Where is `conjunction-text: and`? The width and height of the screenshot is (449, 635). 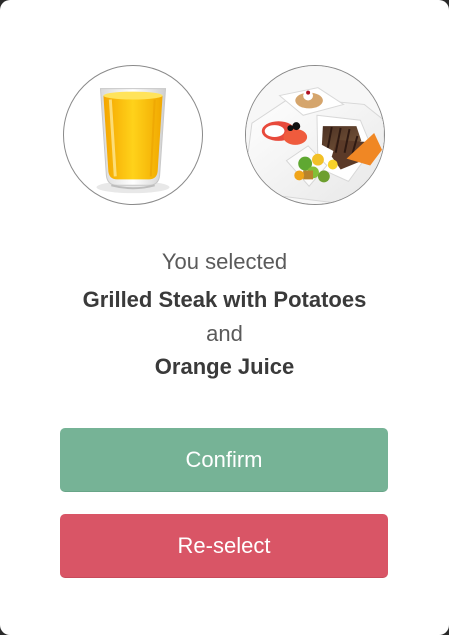 conjunction-text: and is located at coordinates (224, 333).